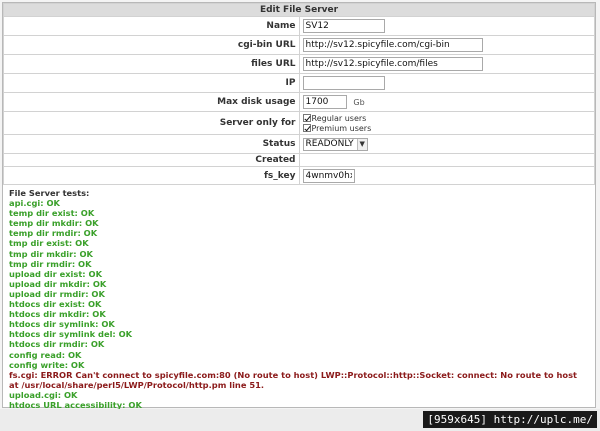  Describe the element at coordinates (359, 102) in the screenshot. I see `disk-unit-label: Gb` at that location.